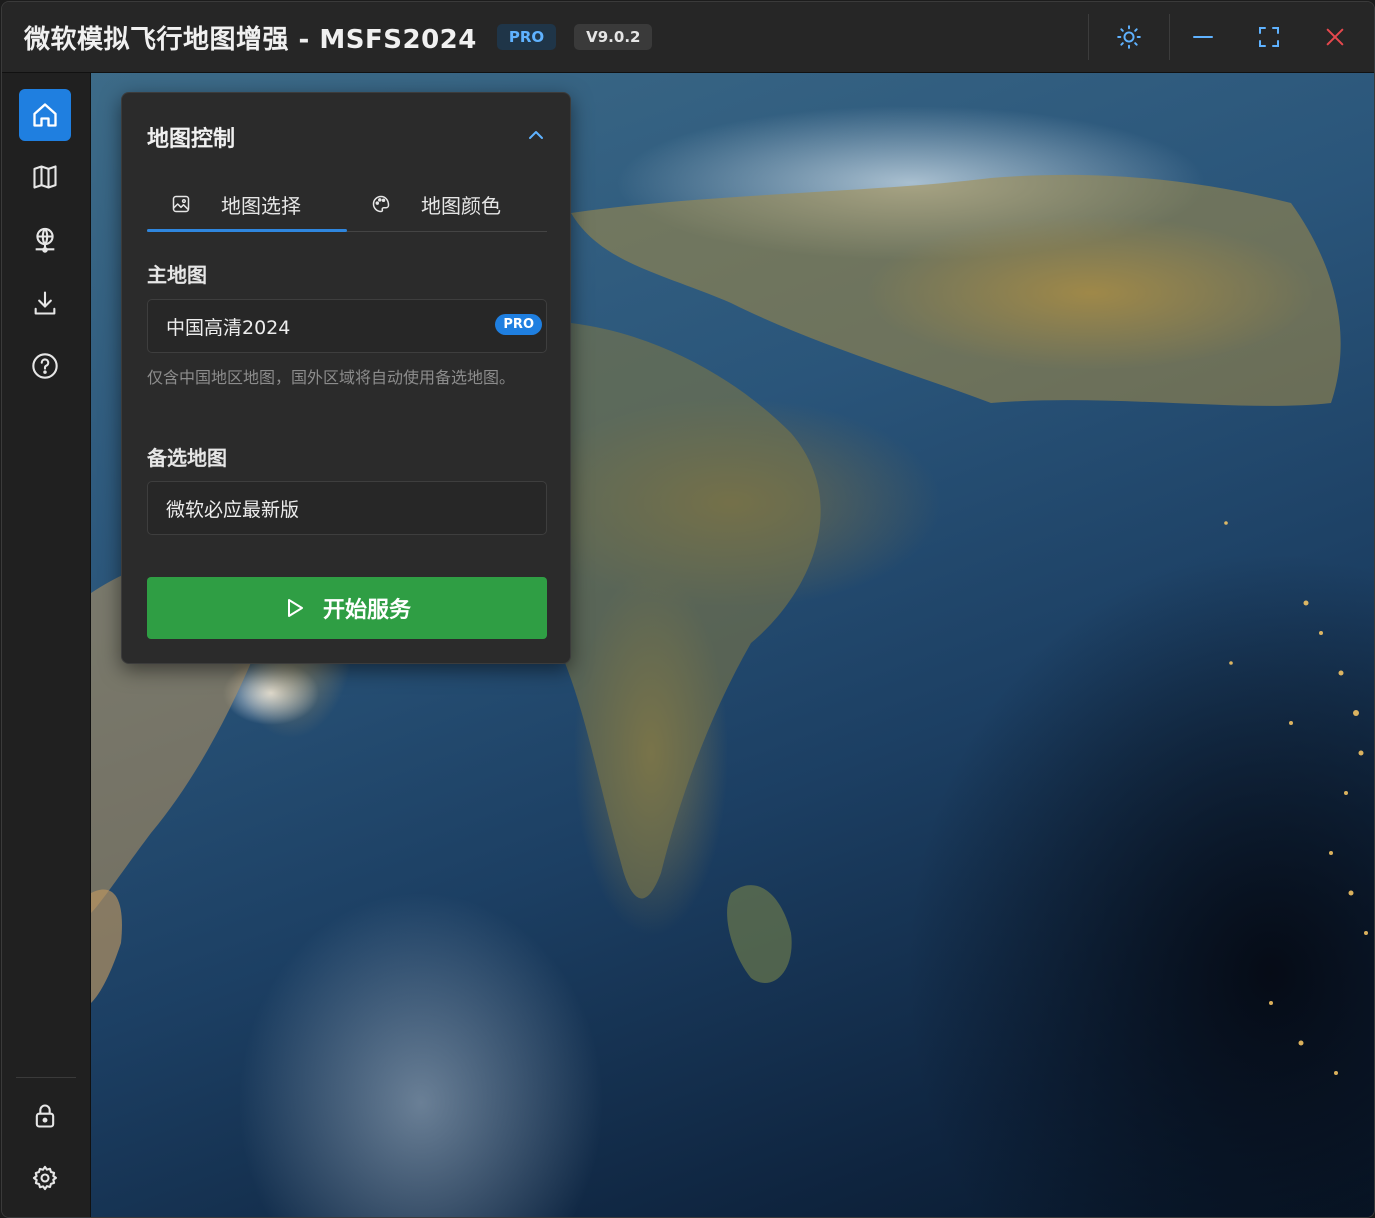 The width and height of the screenshot is (1375, 1218). I want to click on panel-title: 地图控制, so click(191, 139).